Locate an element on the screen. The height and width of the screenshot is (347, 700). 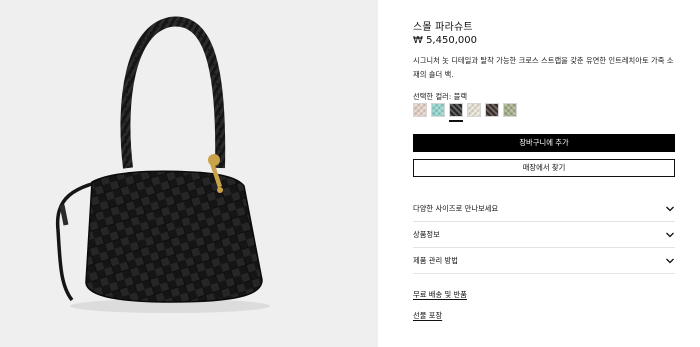
find-in-store-button: 매장에서 찾기 is located at coordinates (544, 168).